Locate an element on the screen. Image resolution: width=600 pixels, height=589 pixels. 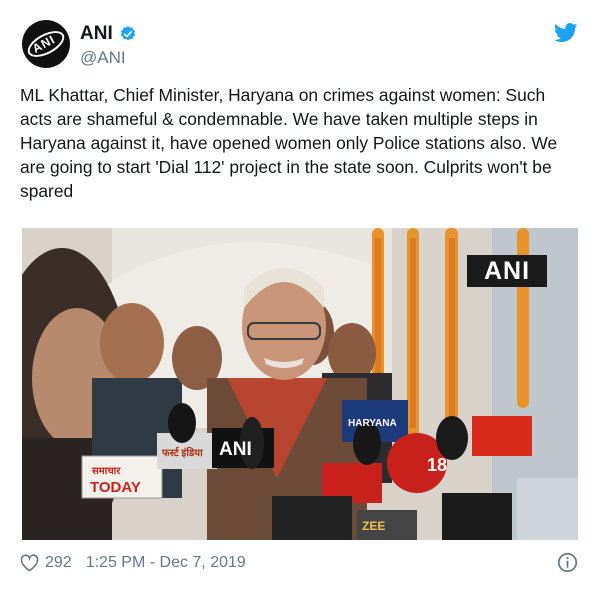
twitter-bird-icon is located at coordinates (566, 33).